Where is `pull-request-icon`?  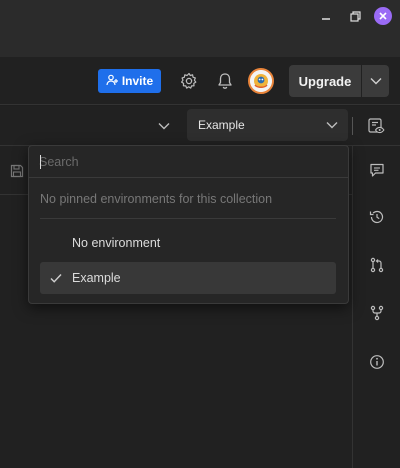 pull-request-icon is located at coordinates (377, 265).